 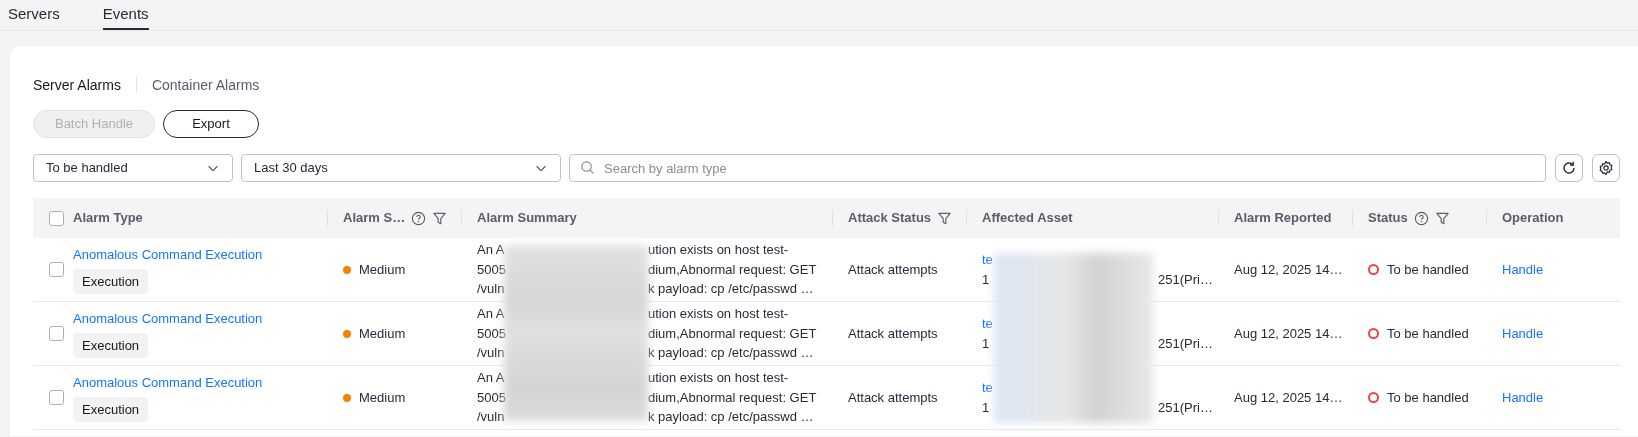 What do you see at coordinates (34, 15) in the screenshot?
I see `page-tab: Servers` at bounding box center [34, 15].